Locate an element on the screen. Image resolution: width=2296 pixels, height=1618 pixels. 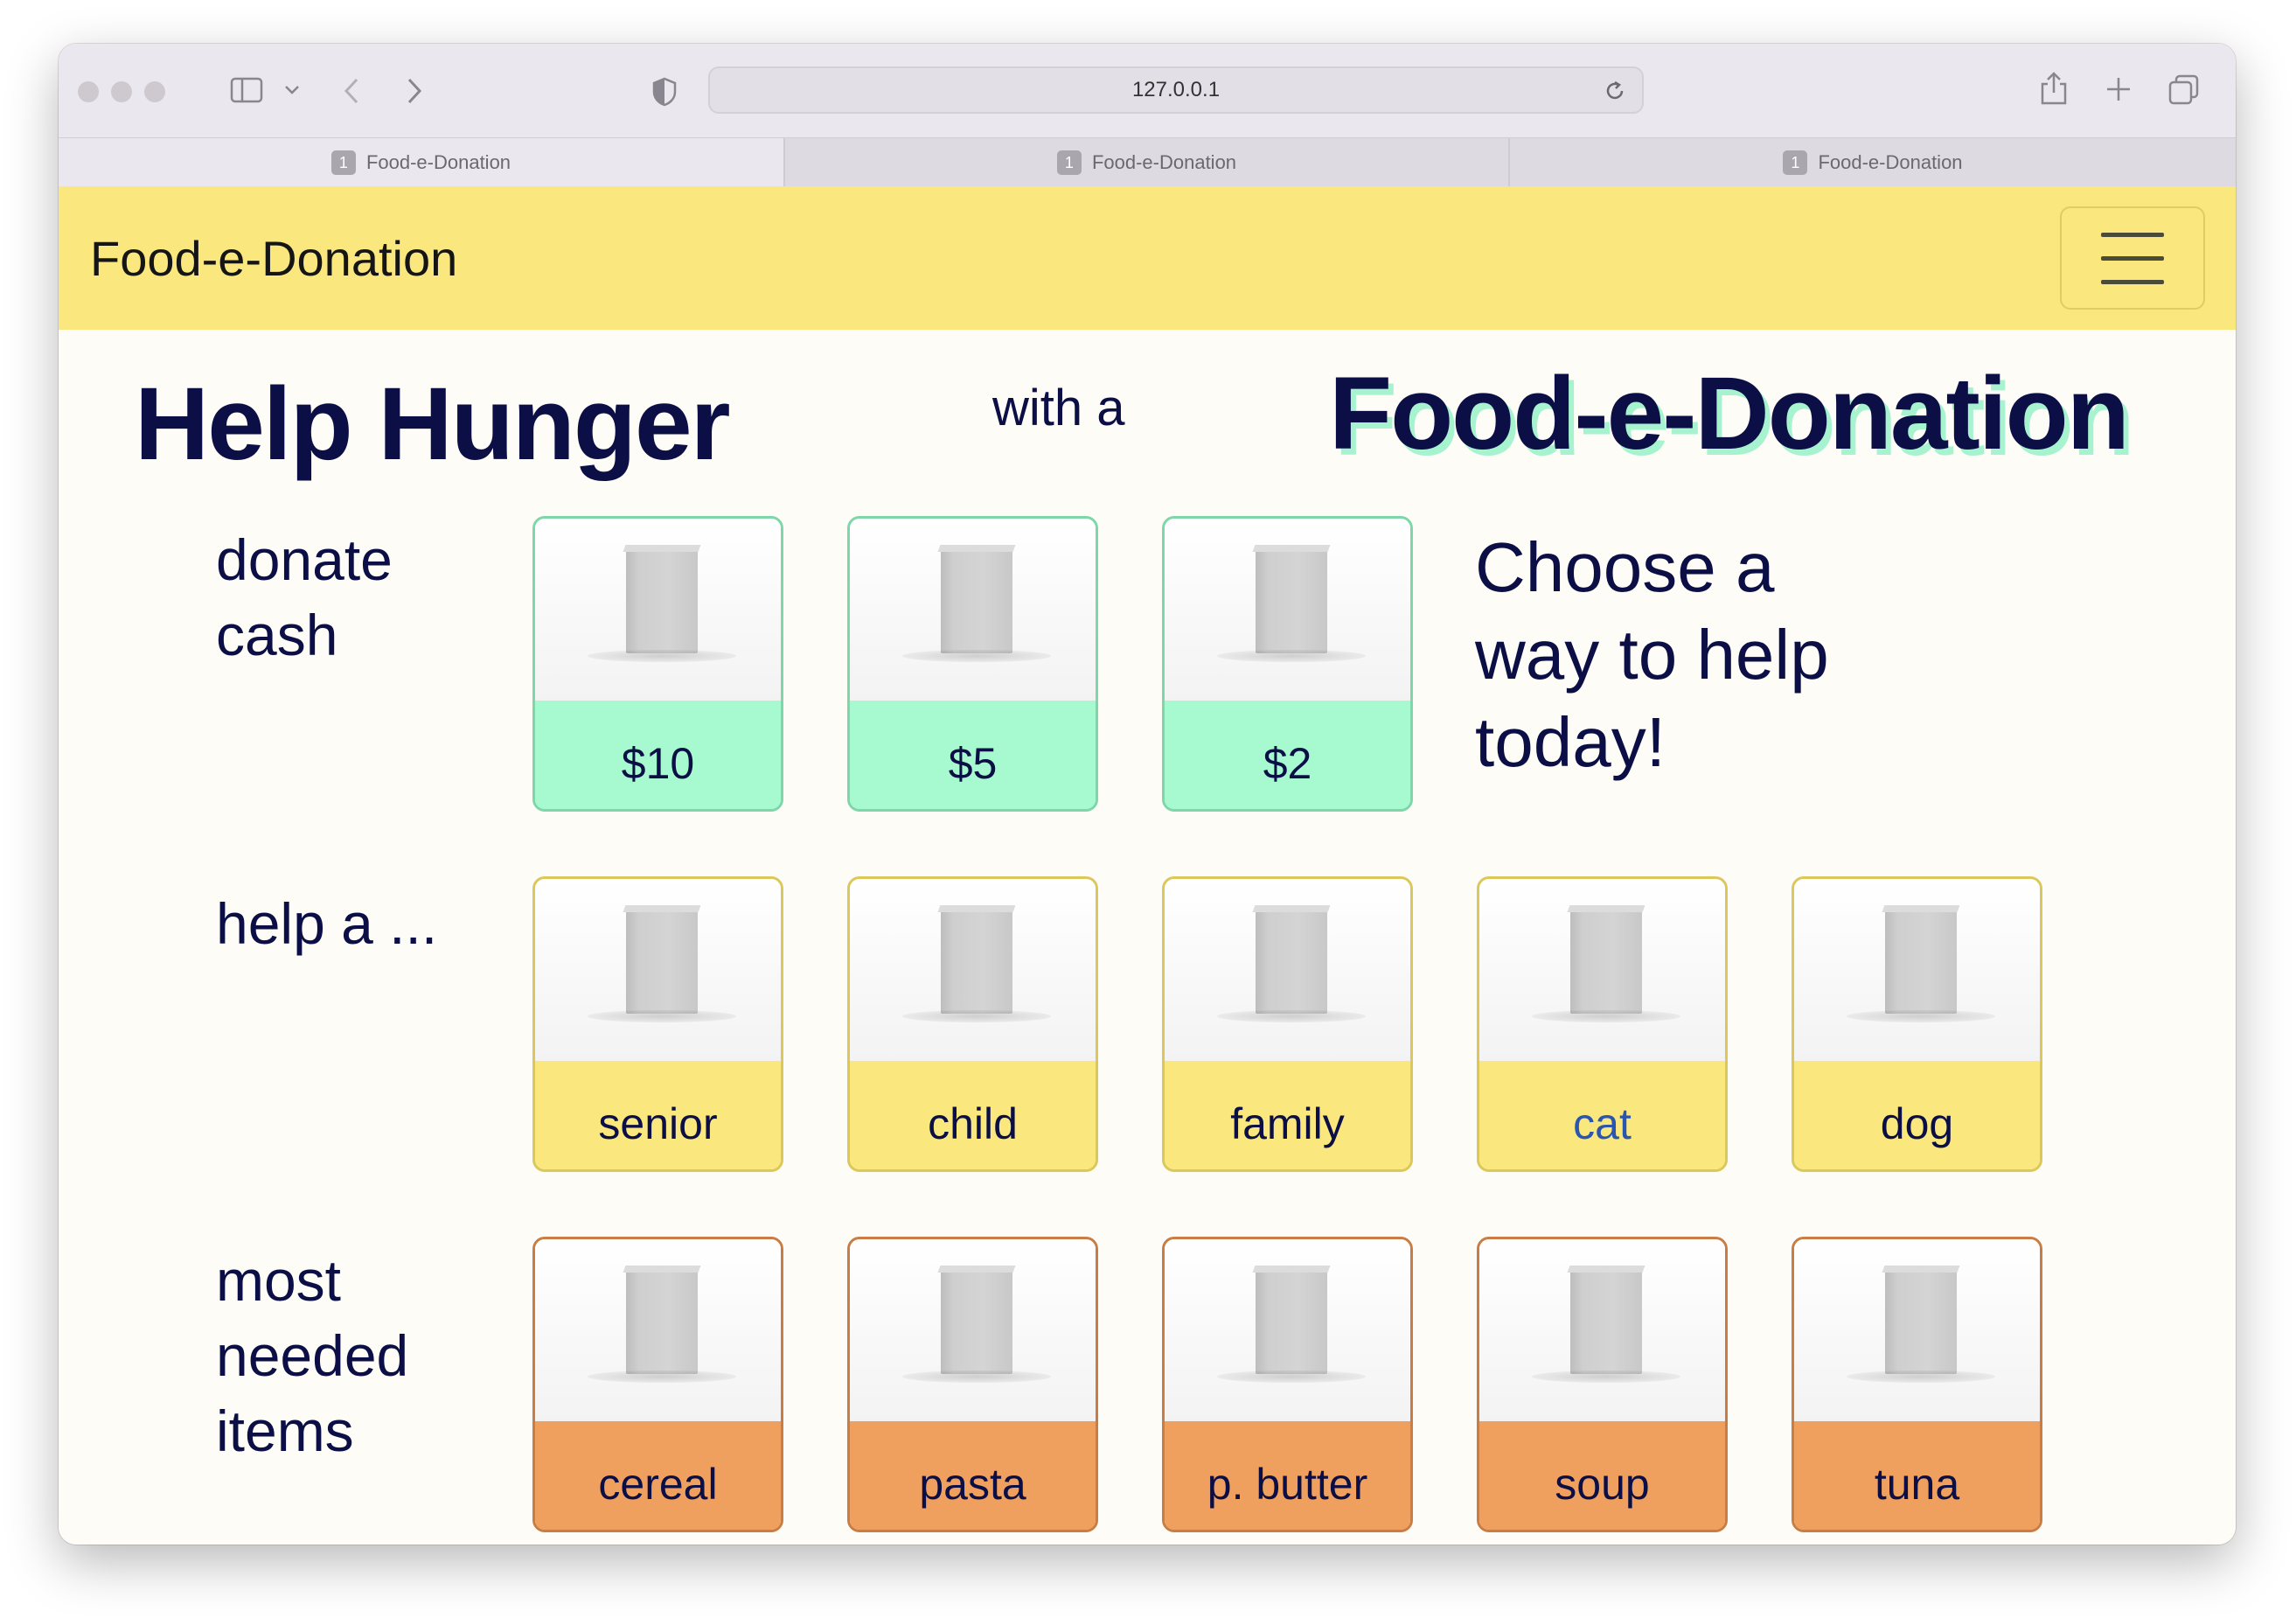
share-icon is located at coordinates (2054, 88).